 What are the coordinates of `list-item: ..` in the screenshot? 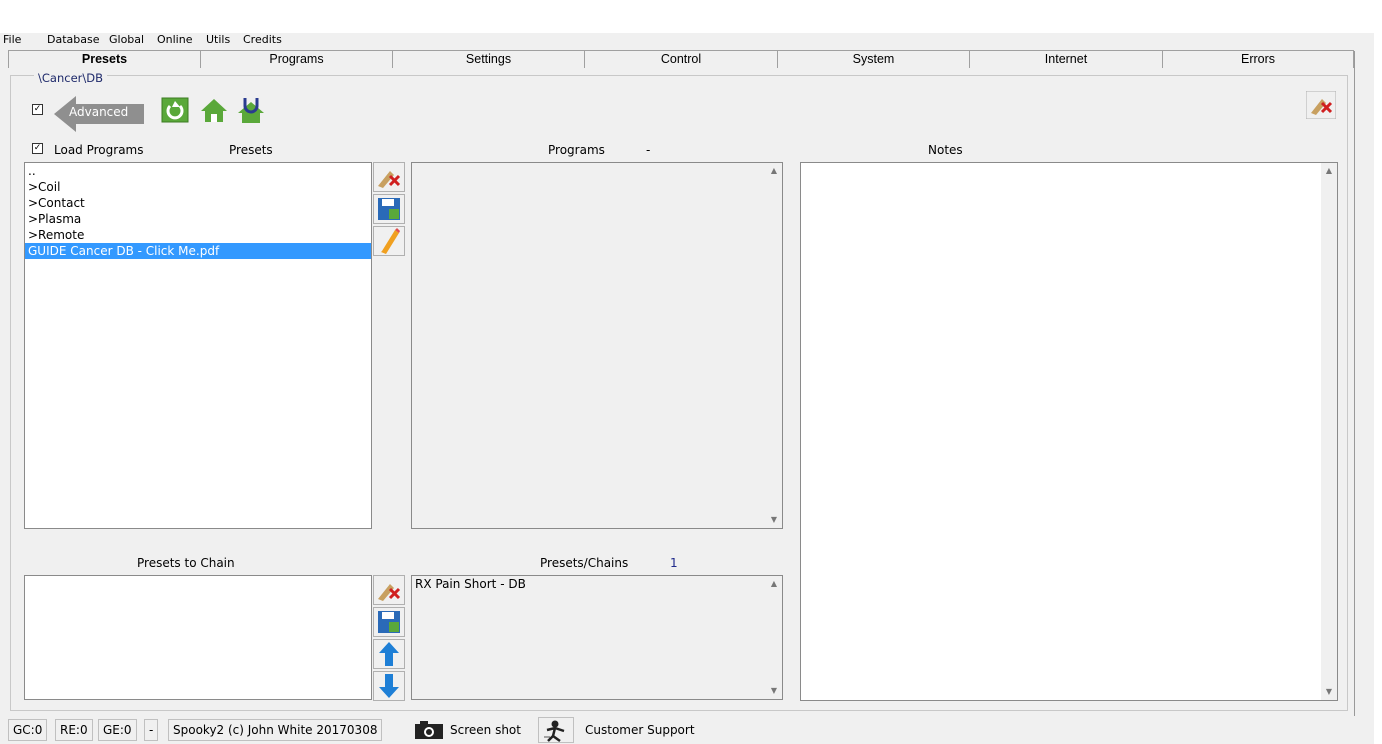 It's located at (198, 171).